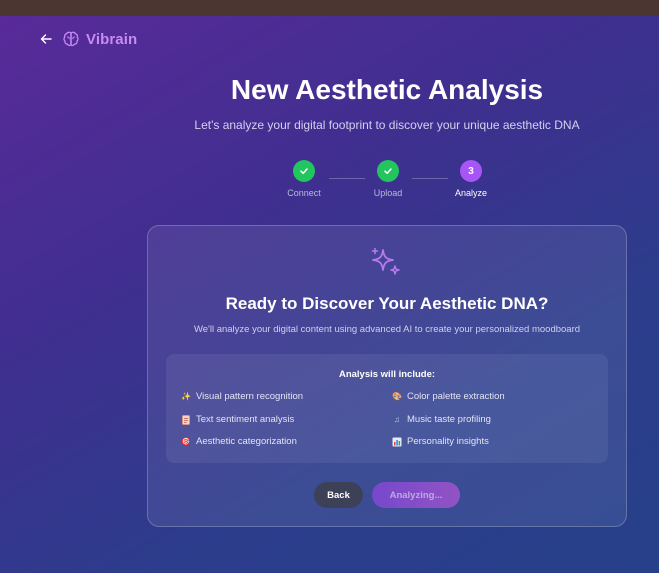  I want to click on feature-item: ✨ Visual pattern recognition, so click(242, 396).